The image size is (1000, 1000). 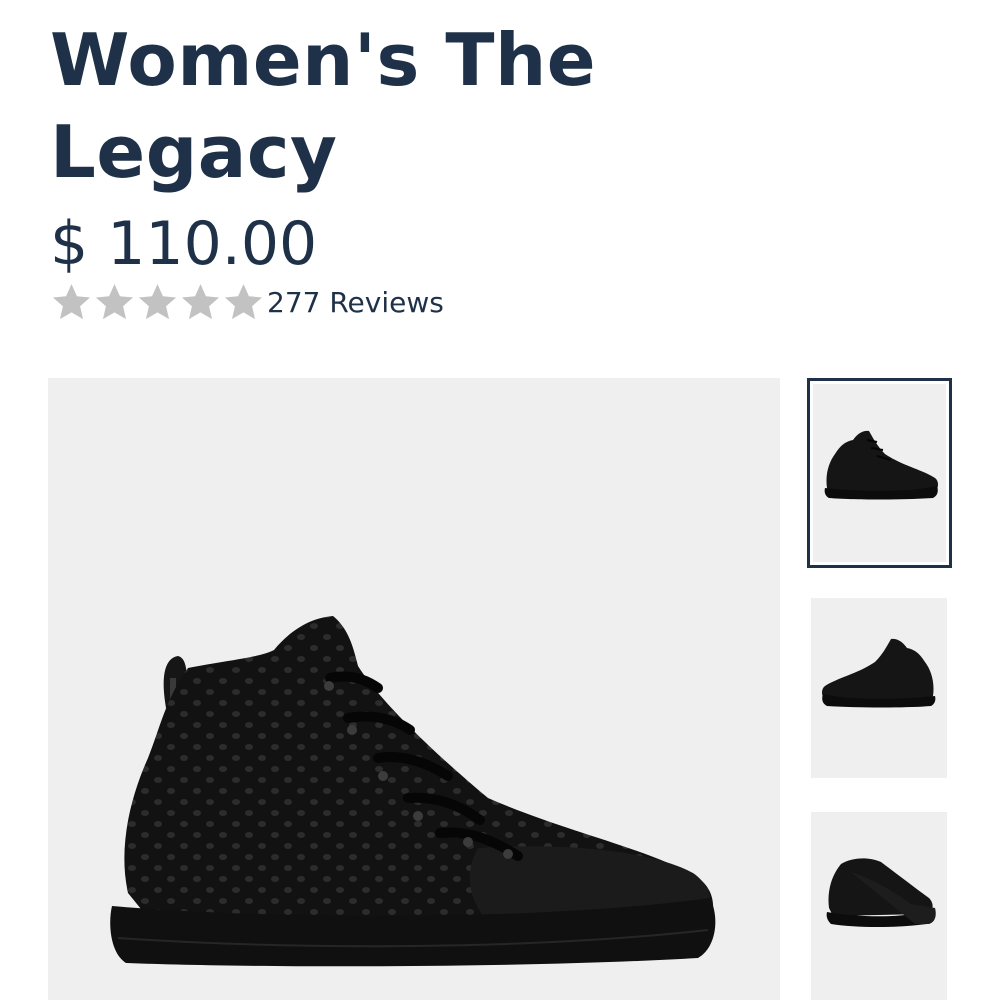 I want to click on product-rating: 277 Reviews, so click(x=247, y=302).